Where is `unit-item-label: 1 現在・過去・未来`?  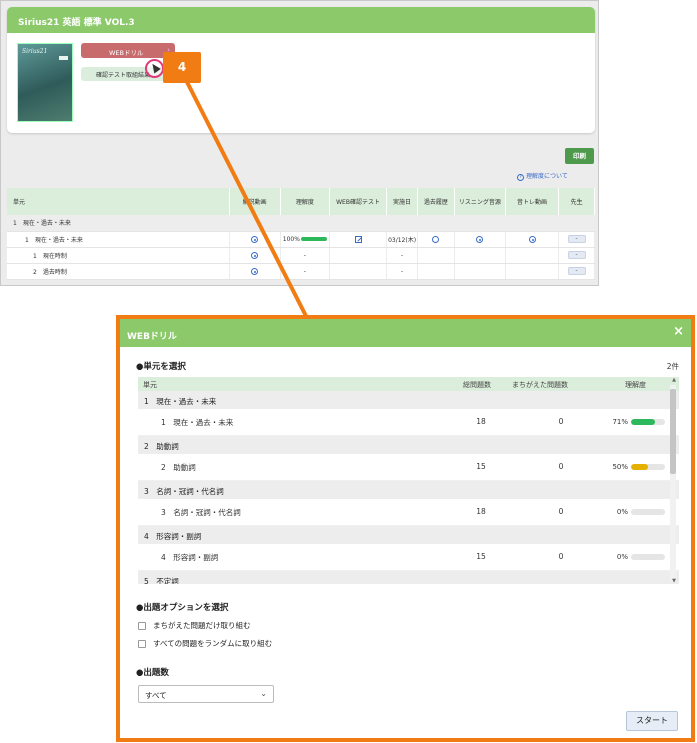 unit-item-label: 1 現在・過去・未来 is located at coordinates (197, 422).